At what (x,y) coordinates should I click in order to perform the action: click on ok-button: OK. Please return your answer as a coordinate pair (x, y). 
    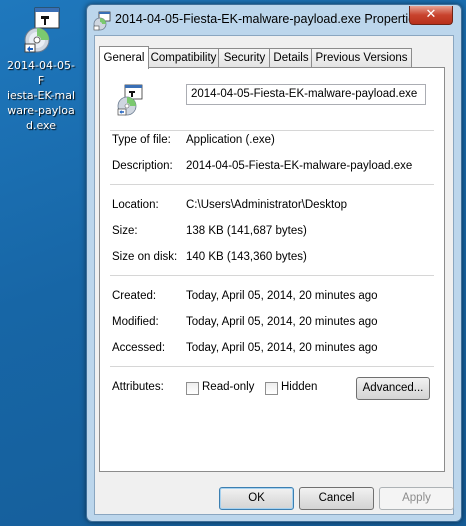
    Looking at the image, I should click on (256, 498).